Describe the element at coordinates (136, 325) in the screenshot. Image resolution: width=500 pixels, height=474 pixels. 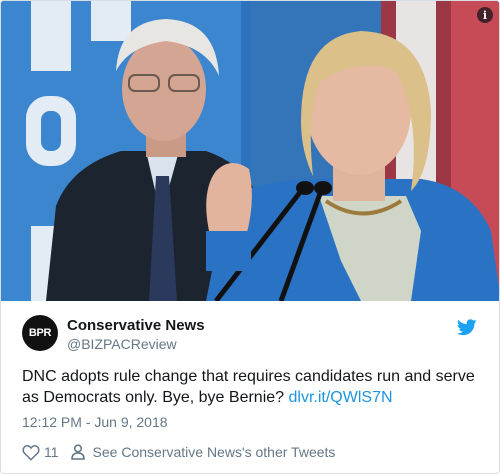
I see `display-name: Conservative News` at that location.